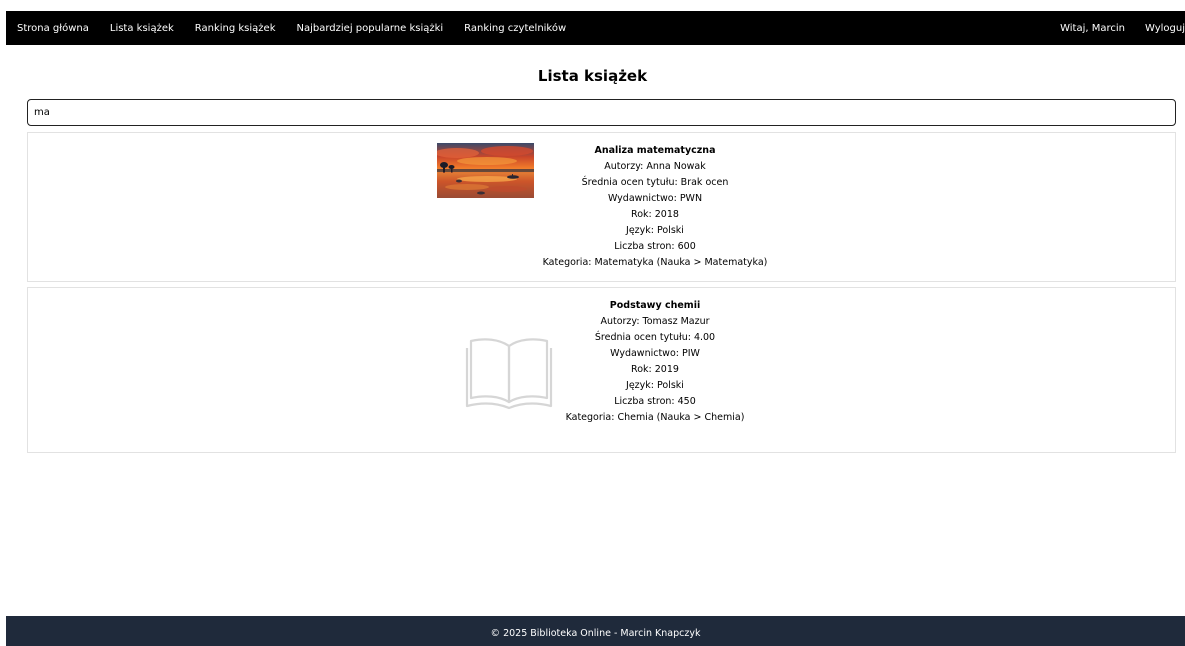 The height and width of the screenshot is (646, 1185). I want to click on book-category: Kategoria: Chemia (Nauka > Chemia), so click(655, 417).